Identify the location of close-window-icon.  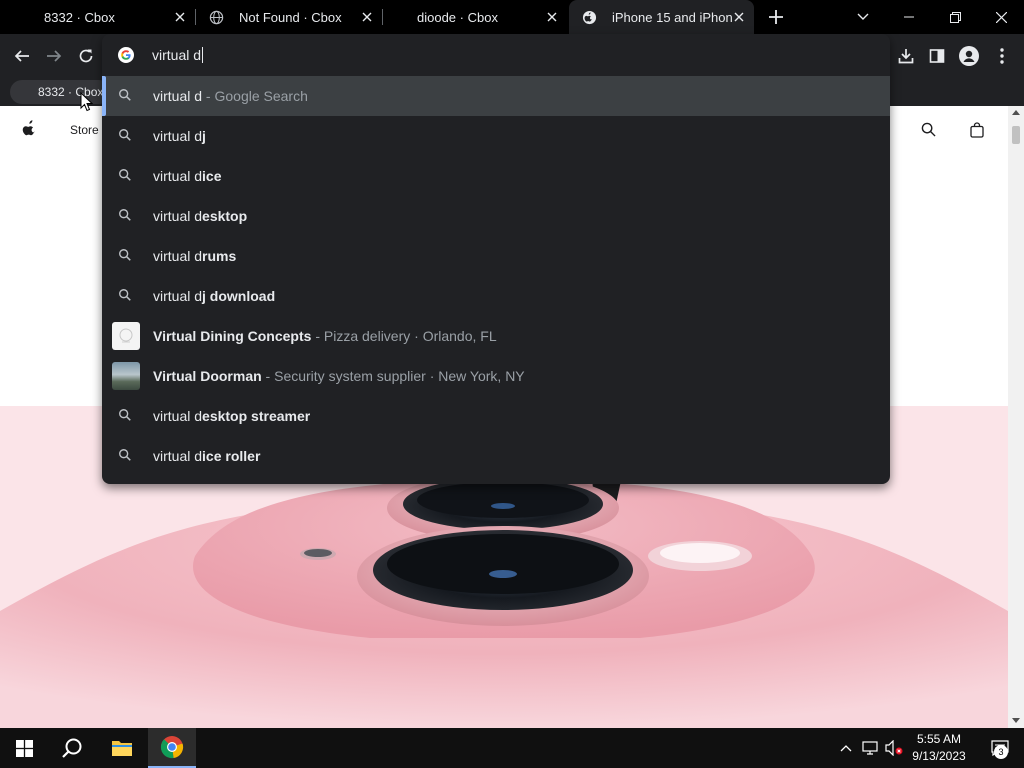
(1001, 17).